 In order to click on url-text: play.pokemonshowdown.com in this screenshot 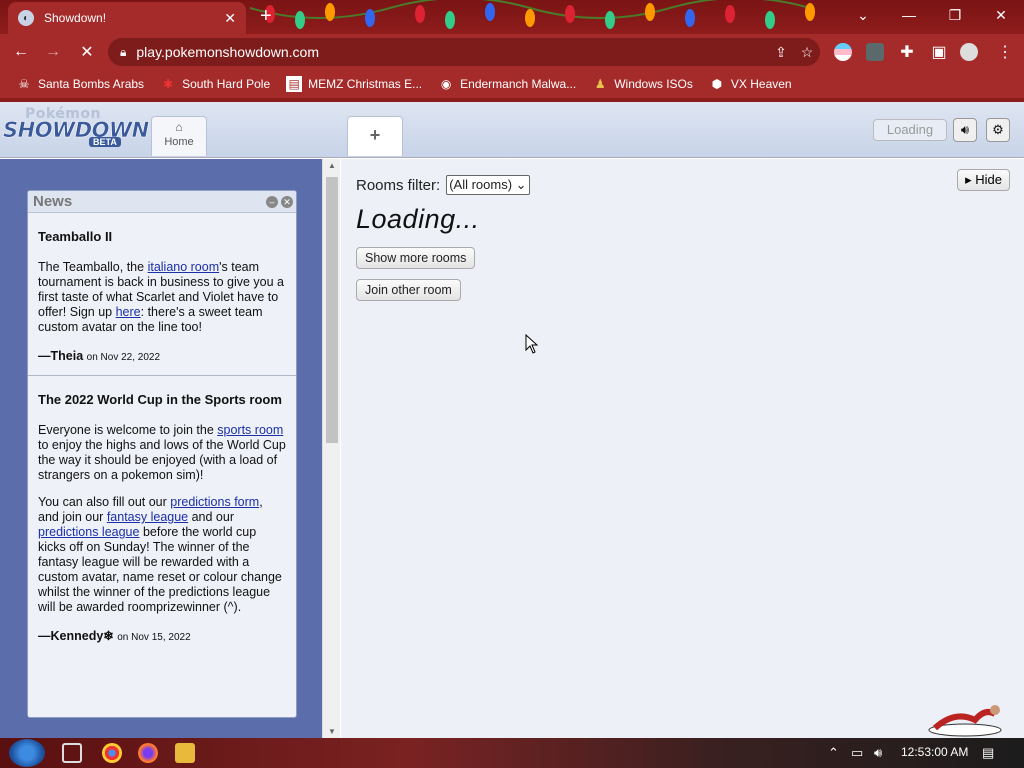, I will do `click(452, 52)`.